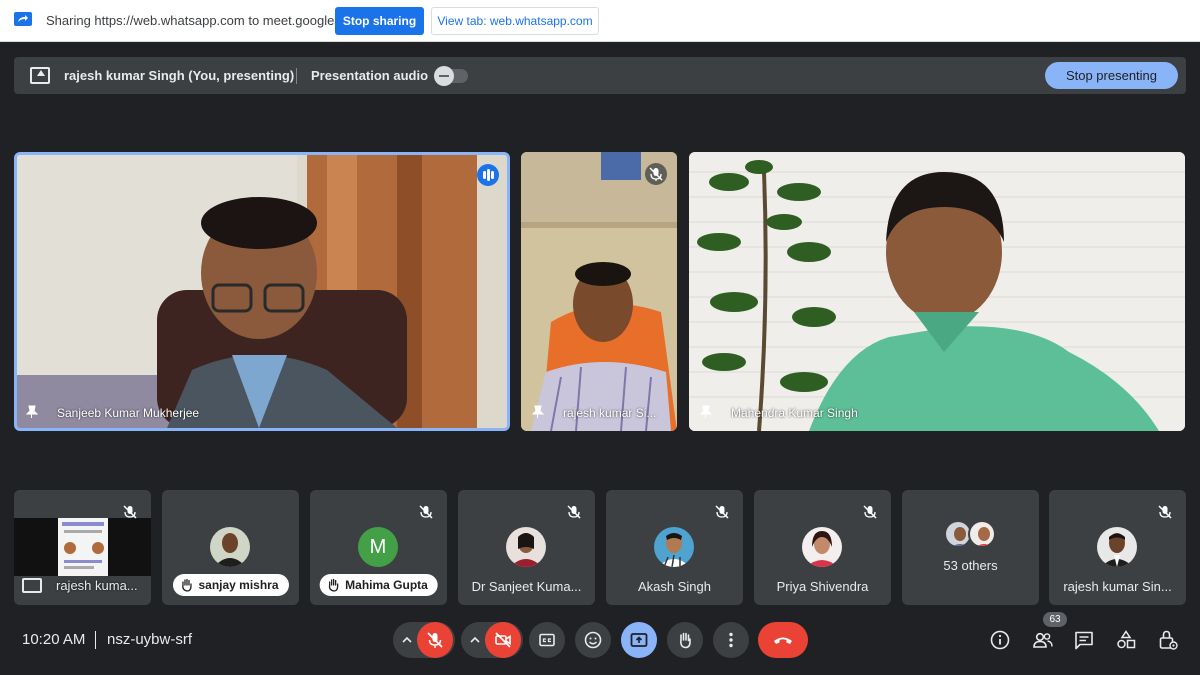 The width and height of the screenshot is (1200, 675). What do you see at coordinates (1168, 640) in the screenshot?
I see `host-controls-icon` at bounding box center [1168, 640].